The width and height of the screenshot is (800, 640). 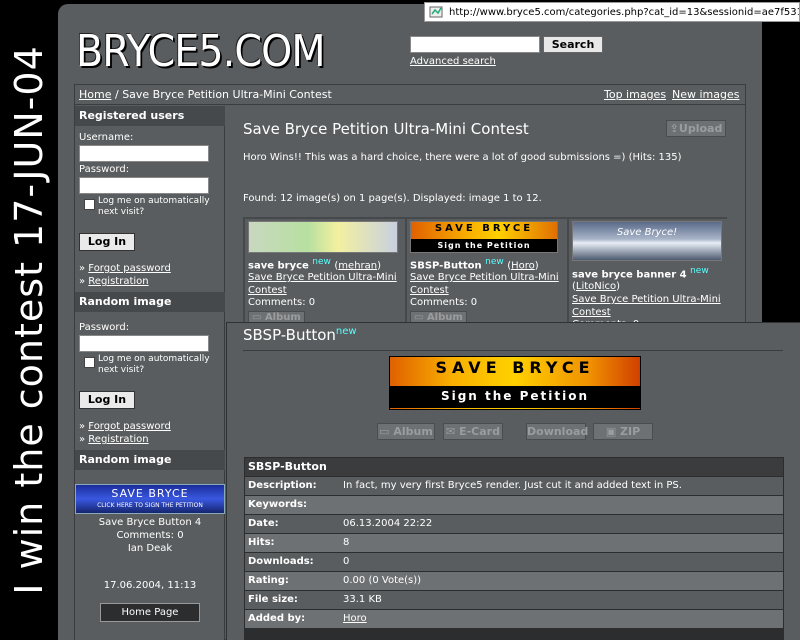 What do you see at coordinates (514, 600) in the screenshot?
I see `info-row-filesize: File size: 33.1 KB` at bounding box center [514, 600].